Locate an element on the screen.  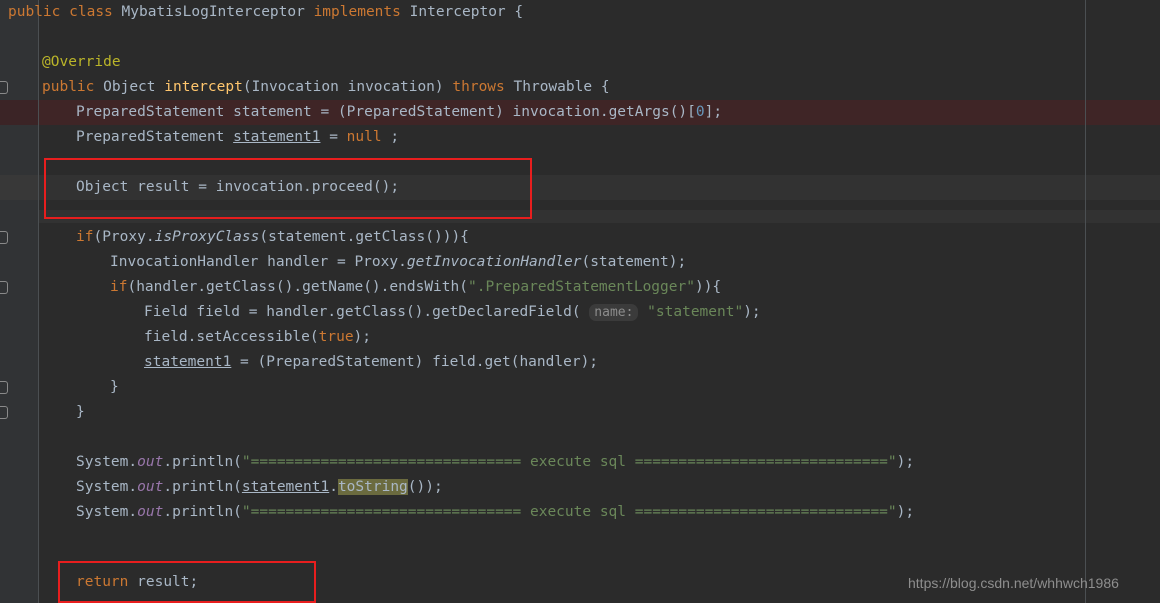
method-println-3: println is located at coordinates (203, 512).